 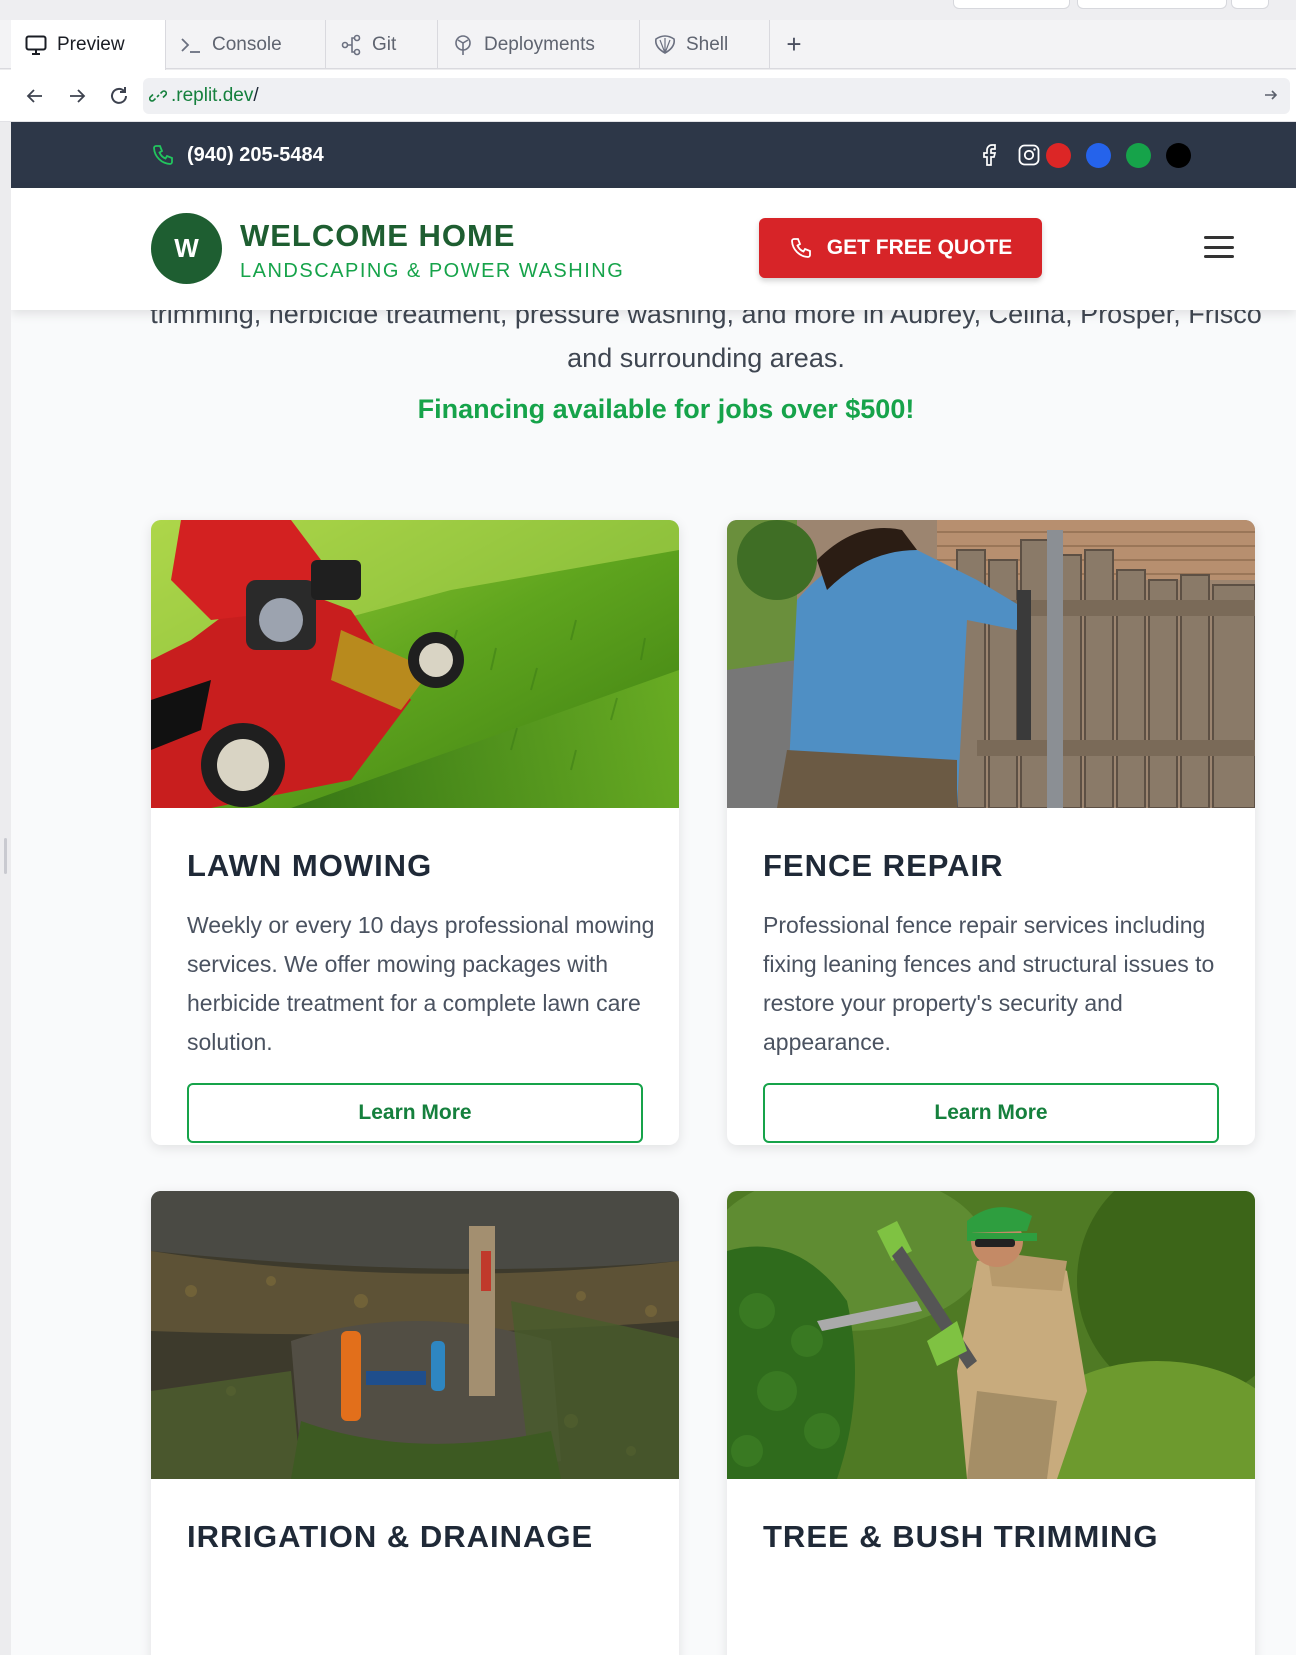 What do you see at coordinates (883, 865) in the screenshot?
I see `service-title: FENCE REPAIR` at bounding box center [883, 865].